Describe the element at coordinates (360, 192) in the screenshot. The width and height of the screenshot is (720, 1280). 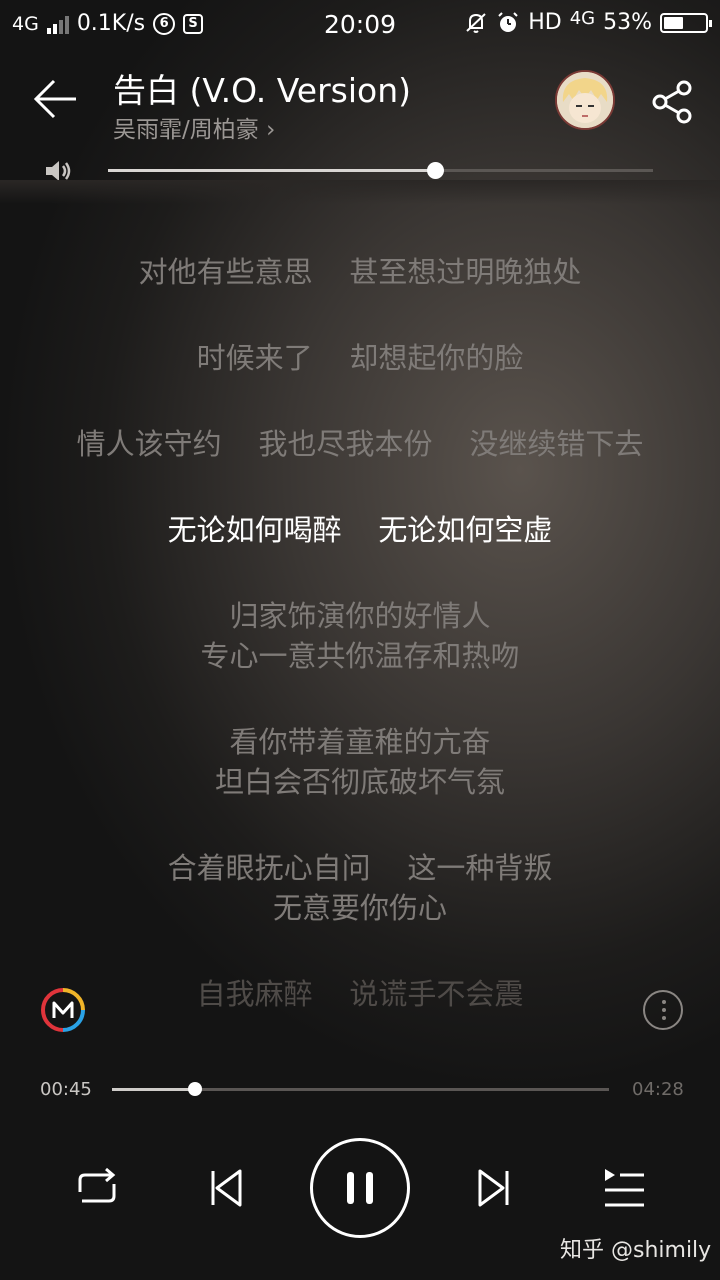
I see `lyrics-fade` at that location.